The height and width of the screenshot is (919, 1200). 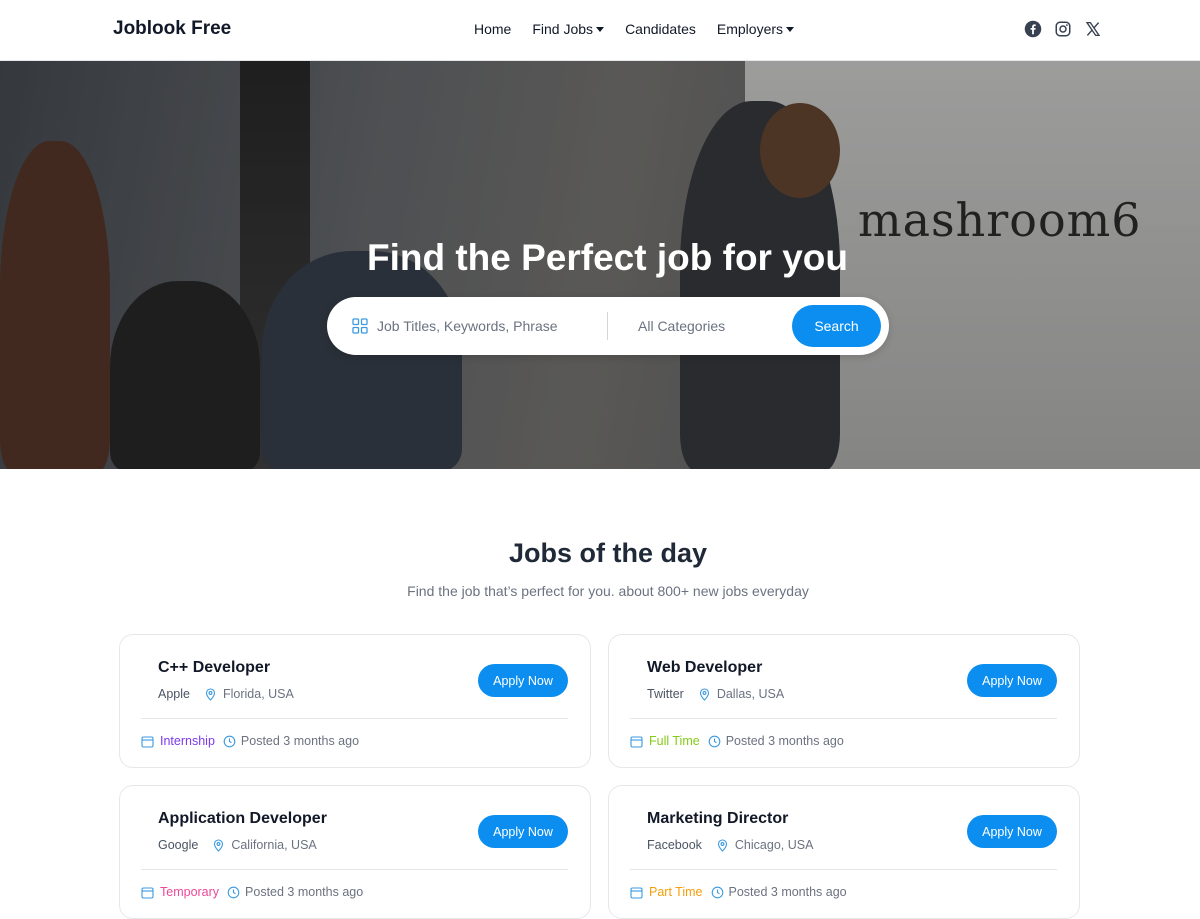 I want to click on job-footer: Full Time Posted 3 months ago, so click(x=737, y=741).